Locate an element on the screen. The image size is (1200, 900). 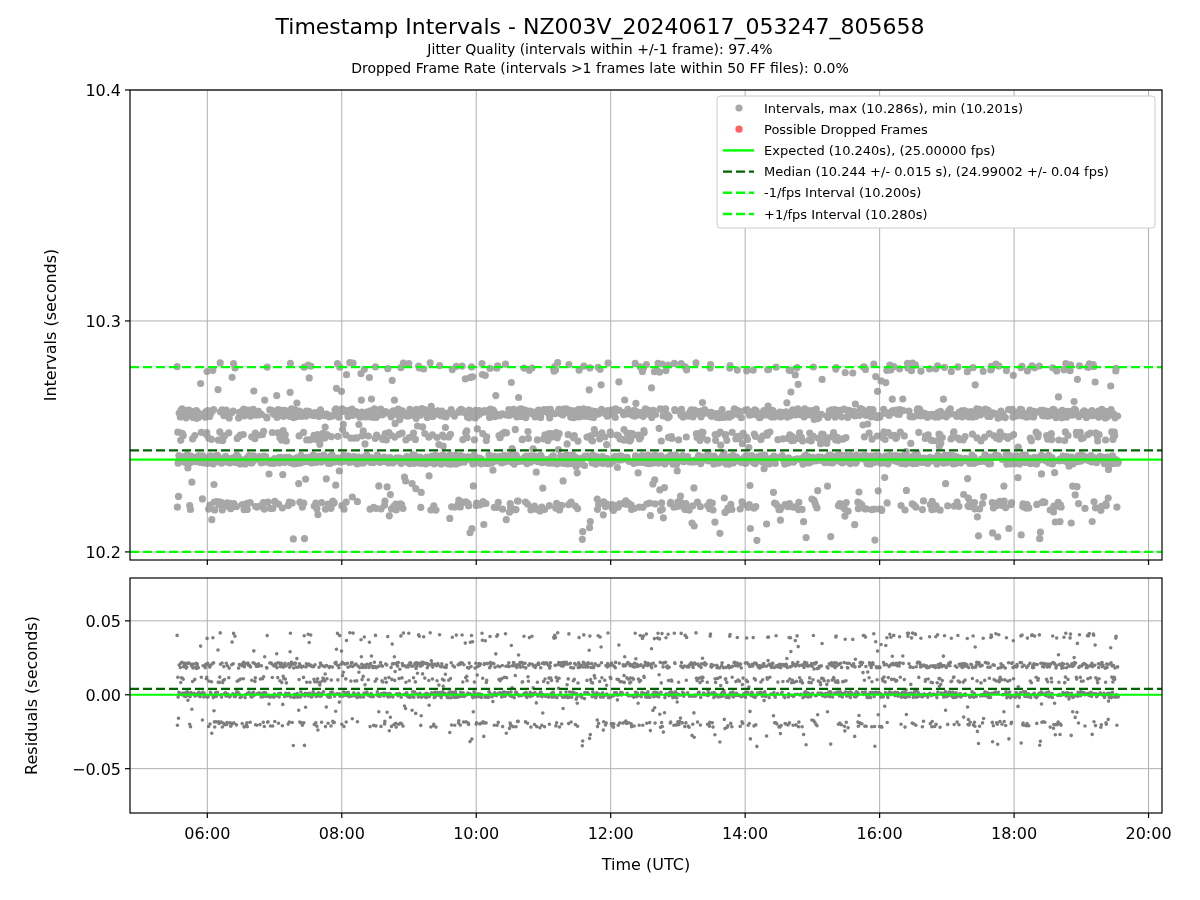
legend-label: Intervals, max (10.286s), min (10.201s) is located at coordinates (893, 108).